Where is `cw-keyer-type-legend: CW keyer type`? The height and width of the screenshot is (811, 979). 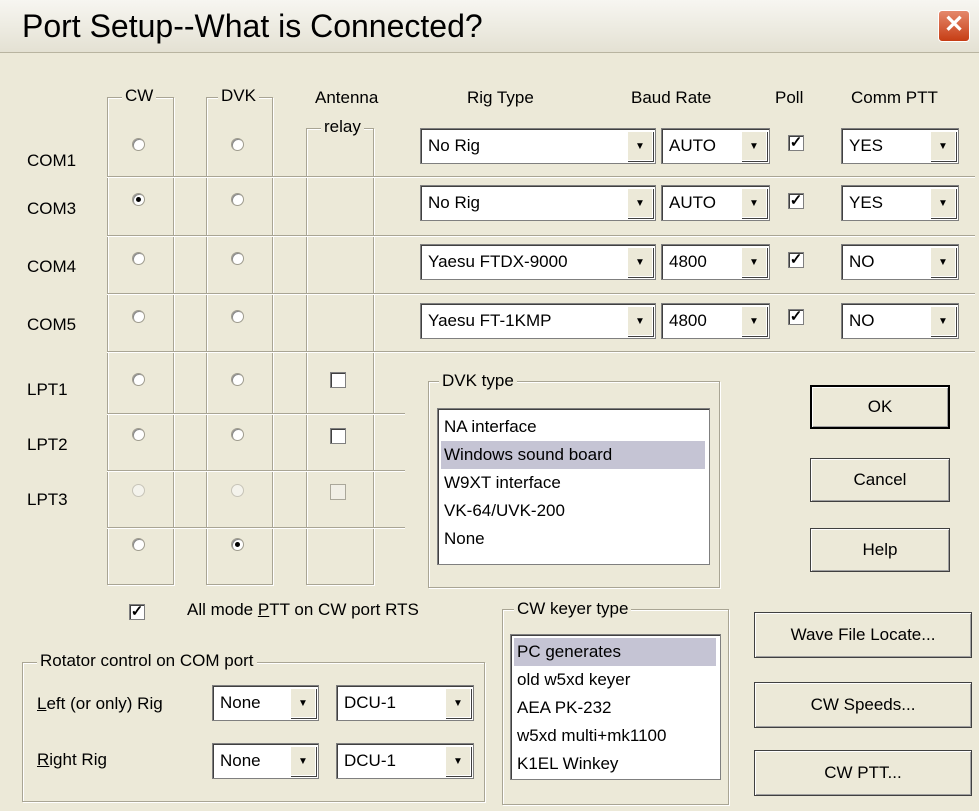 cw-keyer-type-legend: CW keyer type is located at coordinates (573, 609).